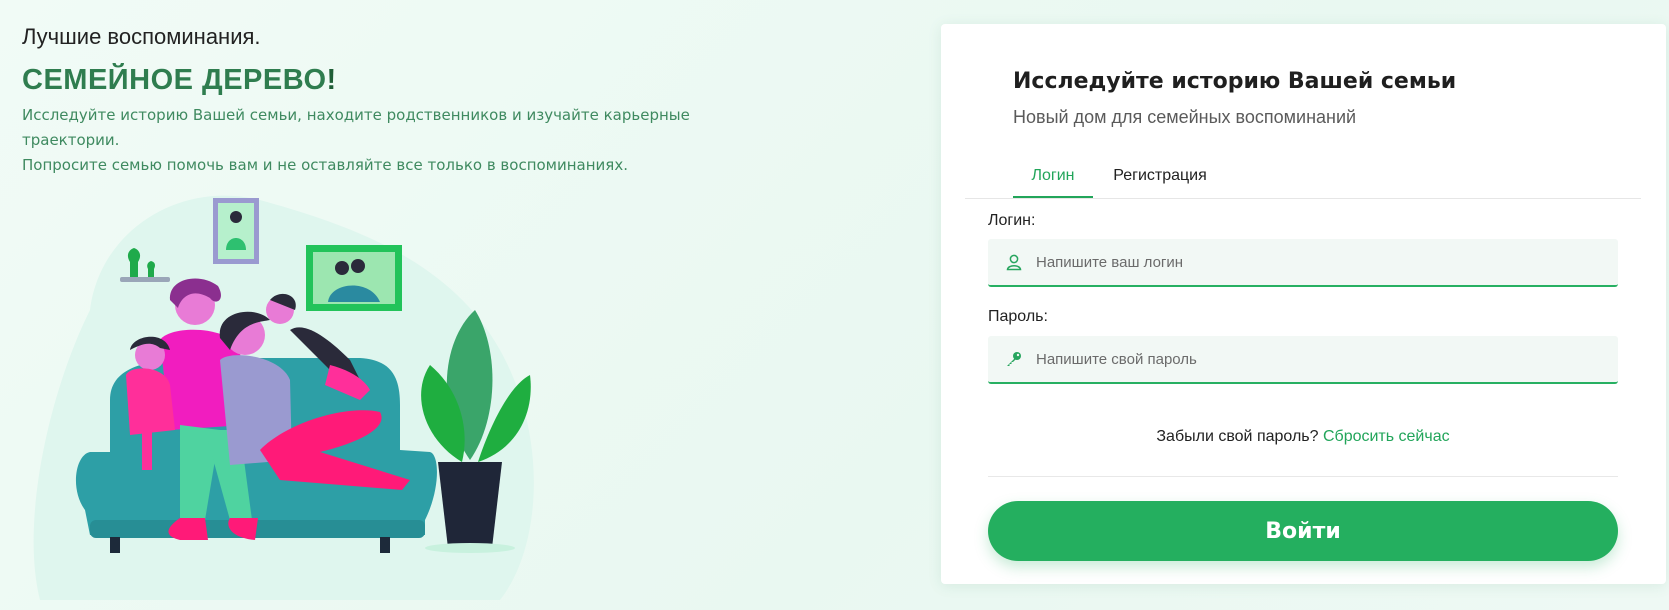 This screenshot has width=1669, height=610. Describe the element at coordinates (1303, 476) in the screenshot. I see `divider` at that location.